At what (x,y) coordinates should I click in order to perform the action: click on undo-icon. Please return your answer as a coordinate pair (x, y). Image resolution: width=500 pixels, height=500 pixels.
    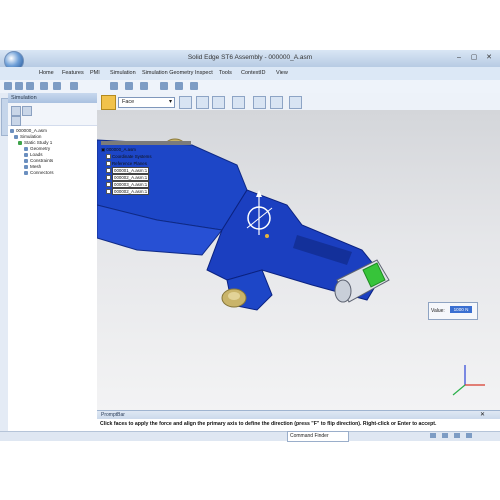
    Looking at the image, I should click on (44, 86).